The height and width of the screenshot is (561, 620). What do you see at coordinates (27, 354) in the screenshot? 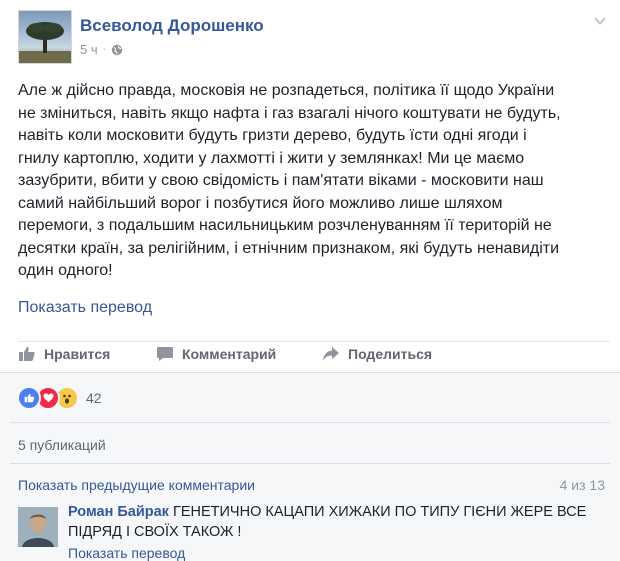
I see `like-icon` at bounding box center [27, 354].